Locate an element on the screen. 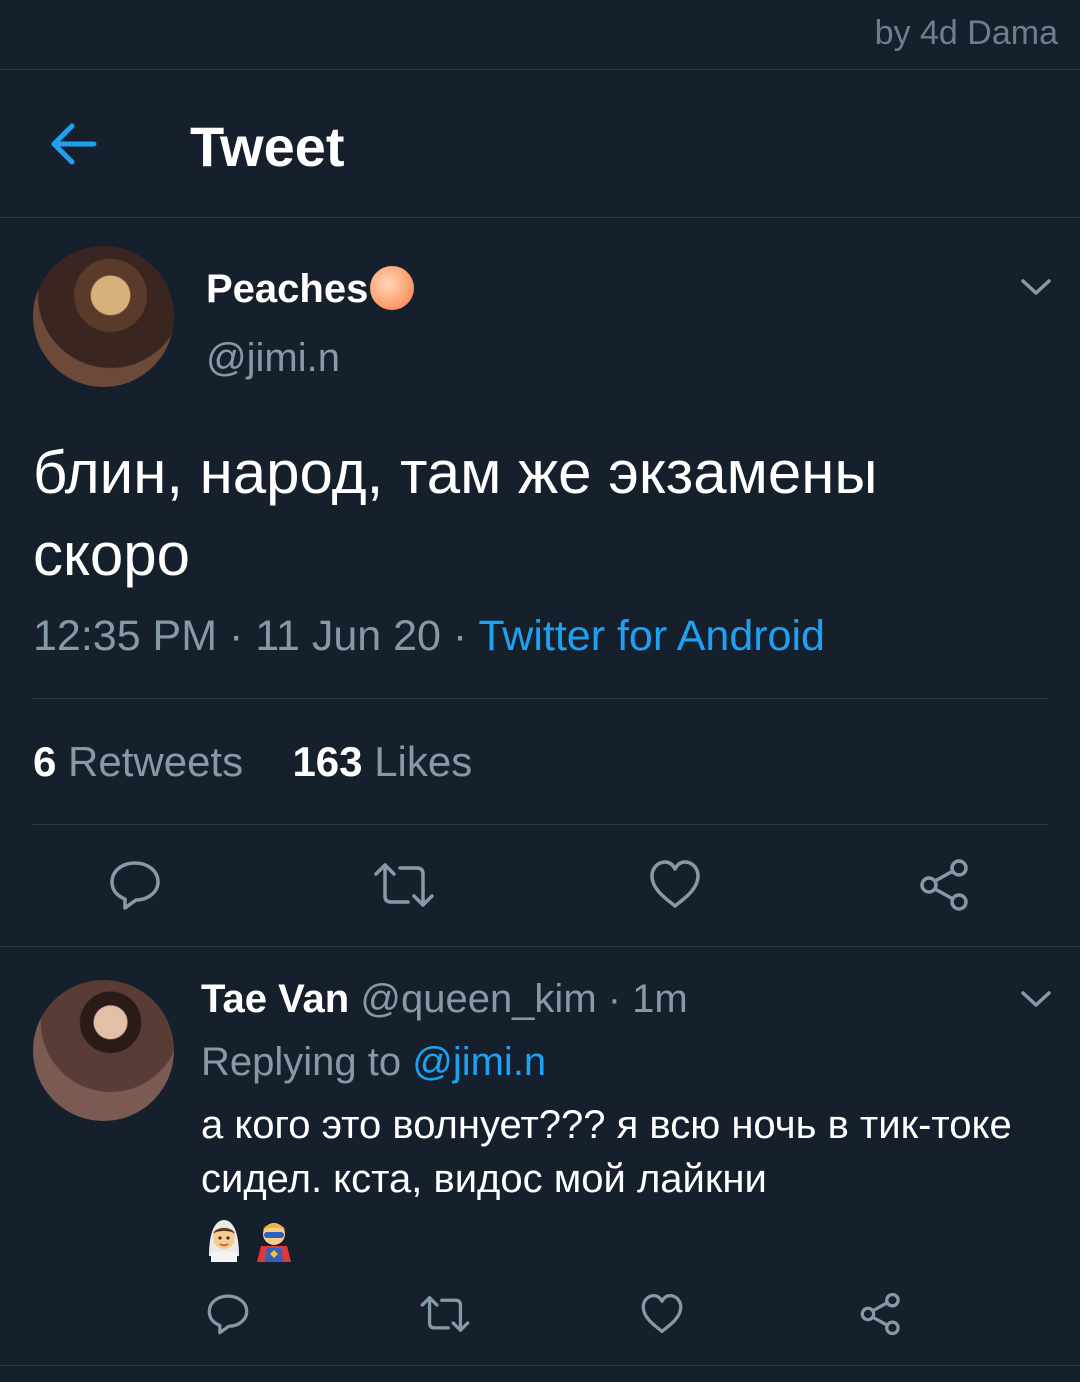 Image resolution: width=1080 pixels, height=1382 pixels. replying-label: Replying to is located at coordinates (307, 1062).